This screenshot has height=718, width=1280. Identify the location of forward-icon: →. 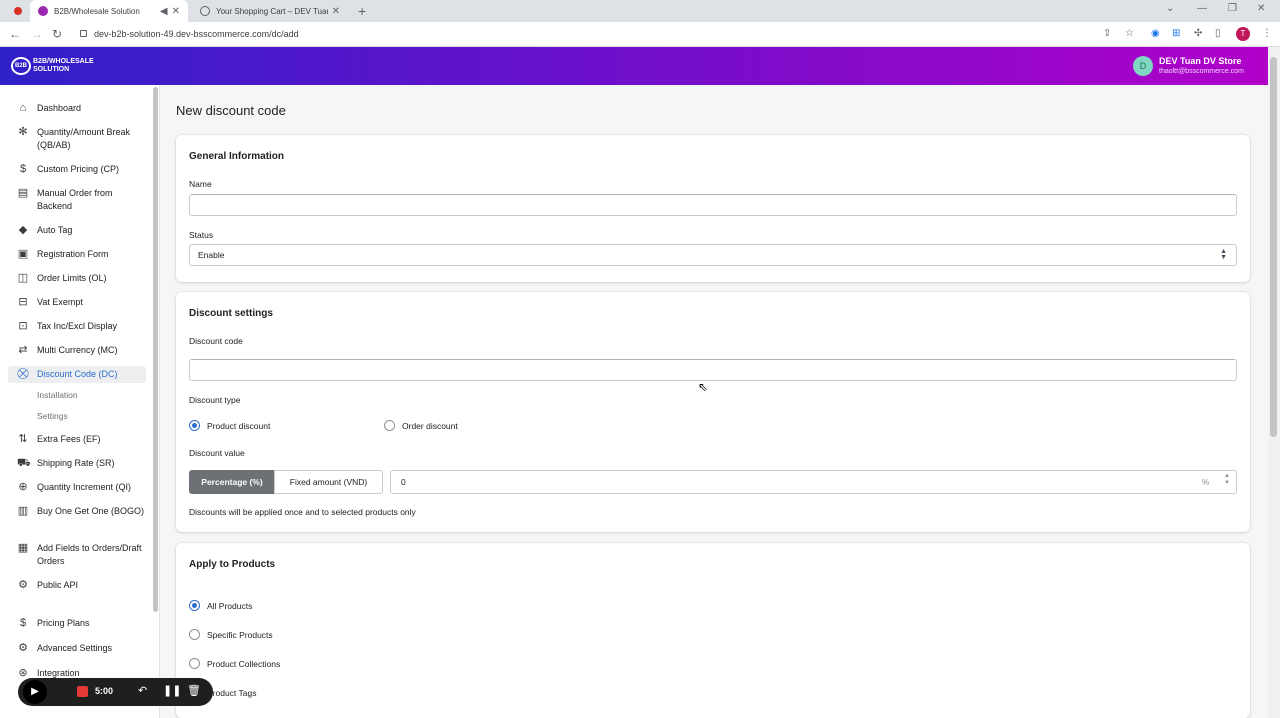
(37, 34).